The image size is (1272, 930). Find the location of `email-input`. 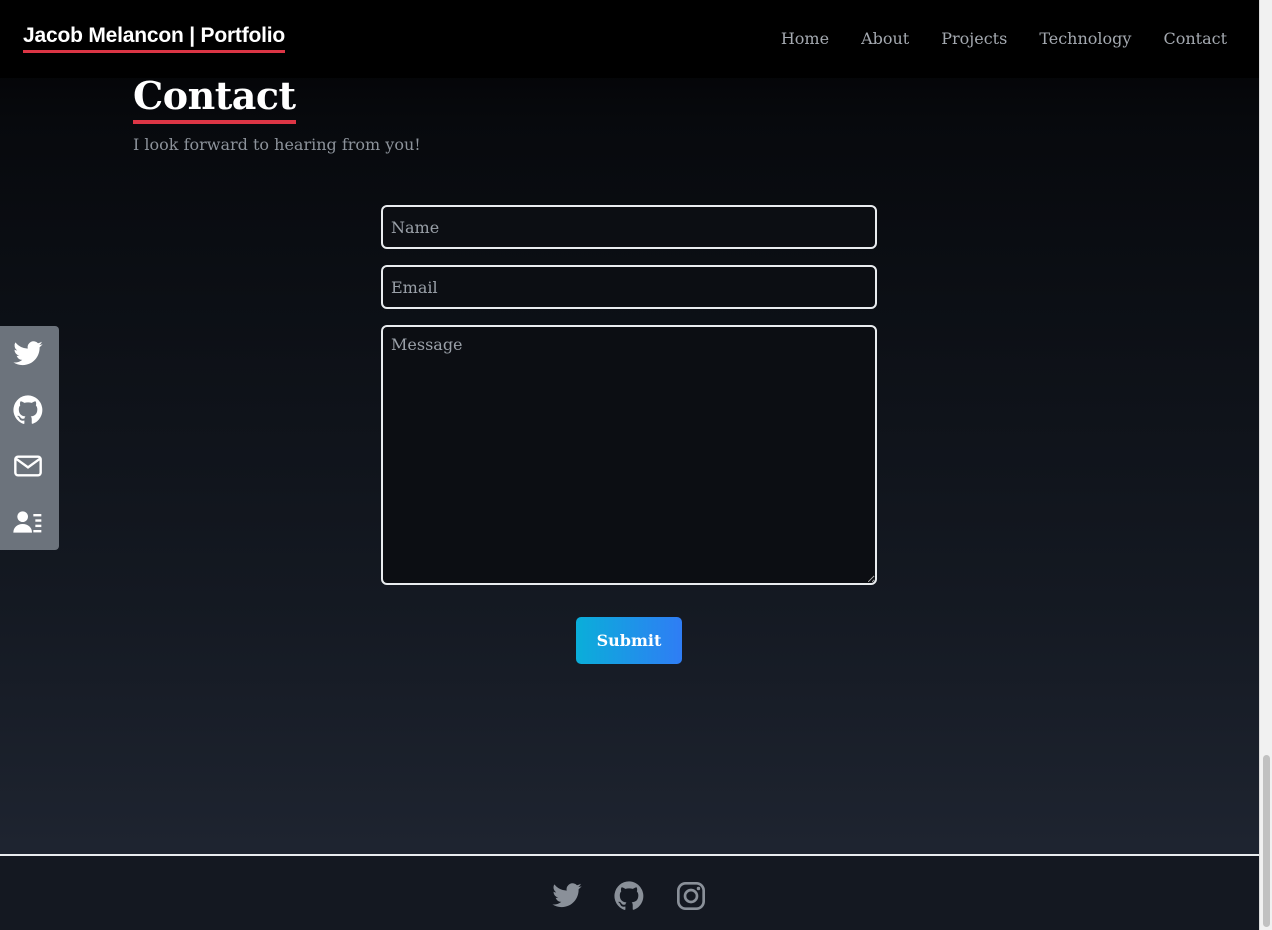

email-input is located at coordinates (629, 287).